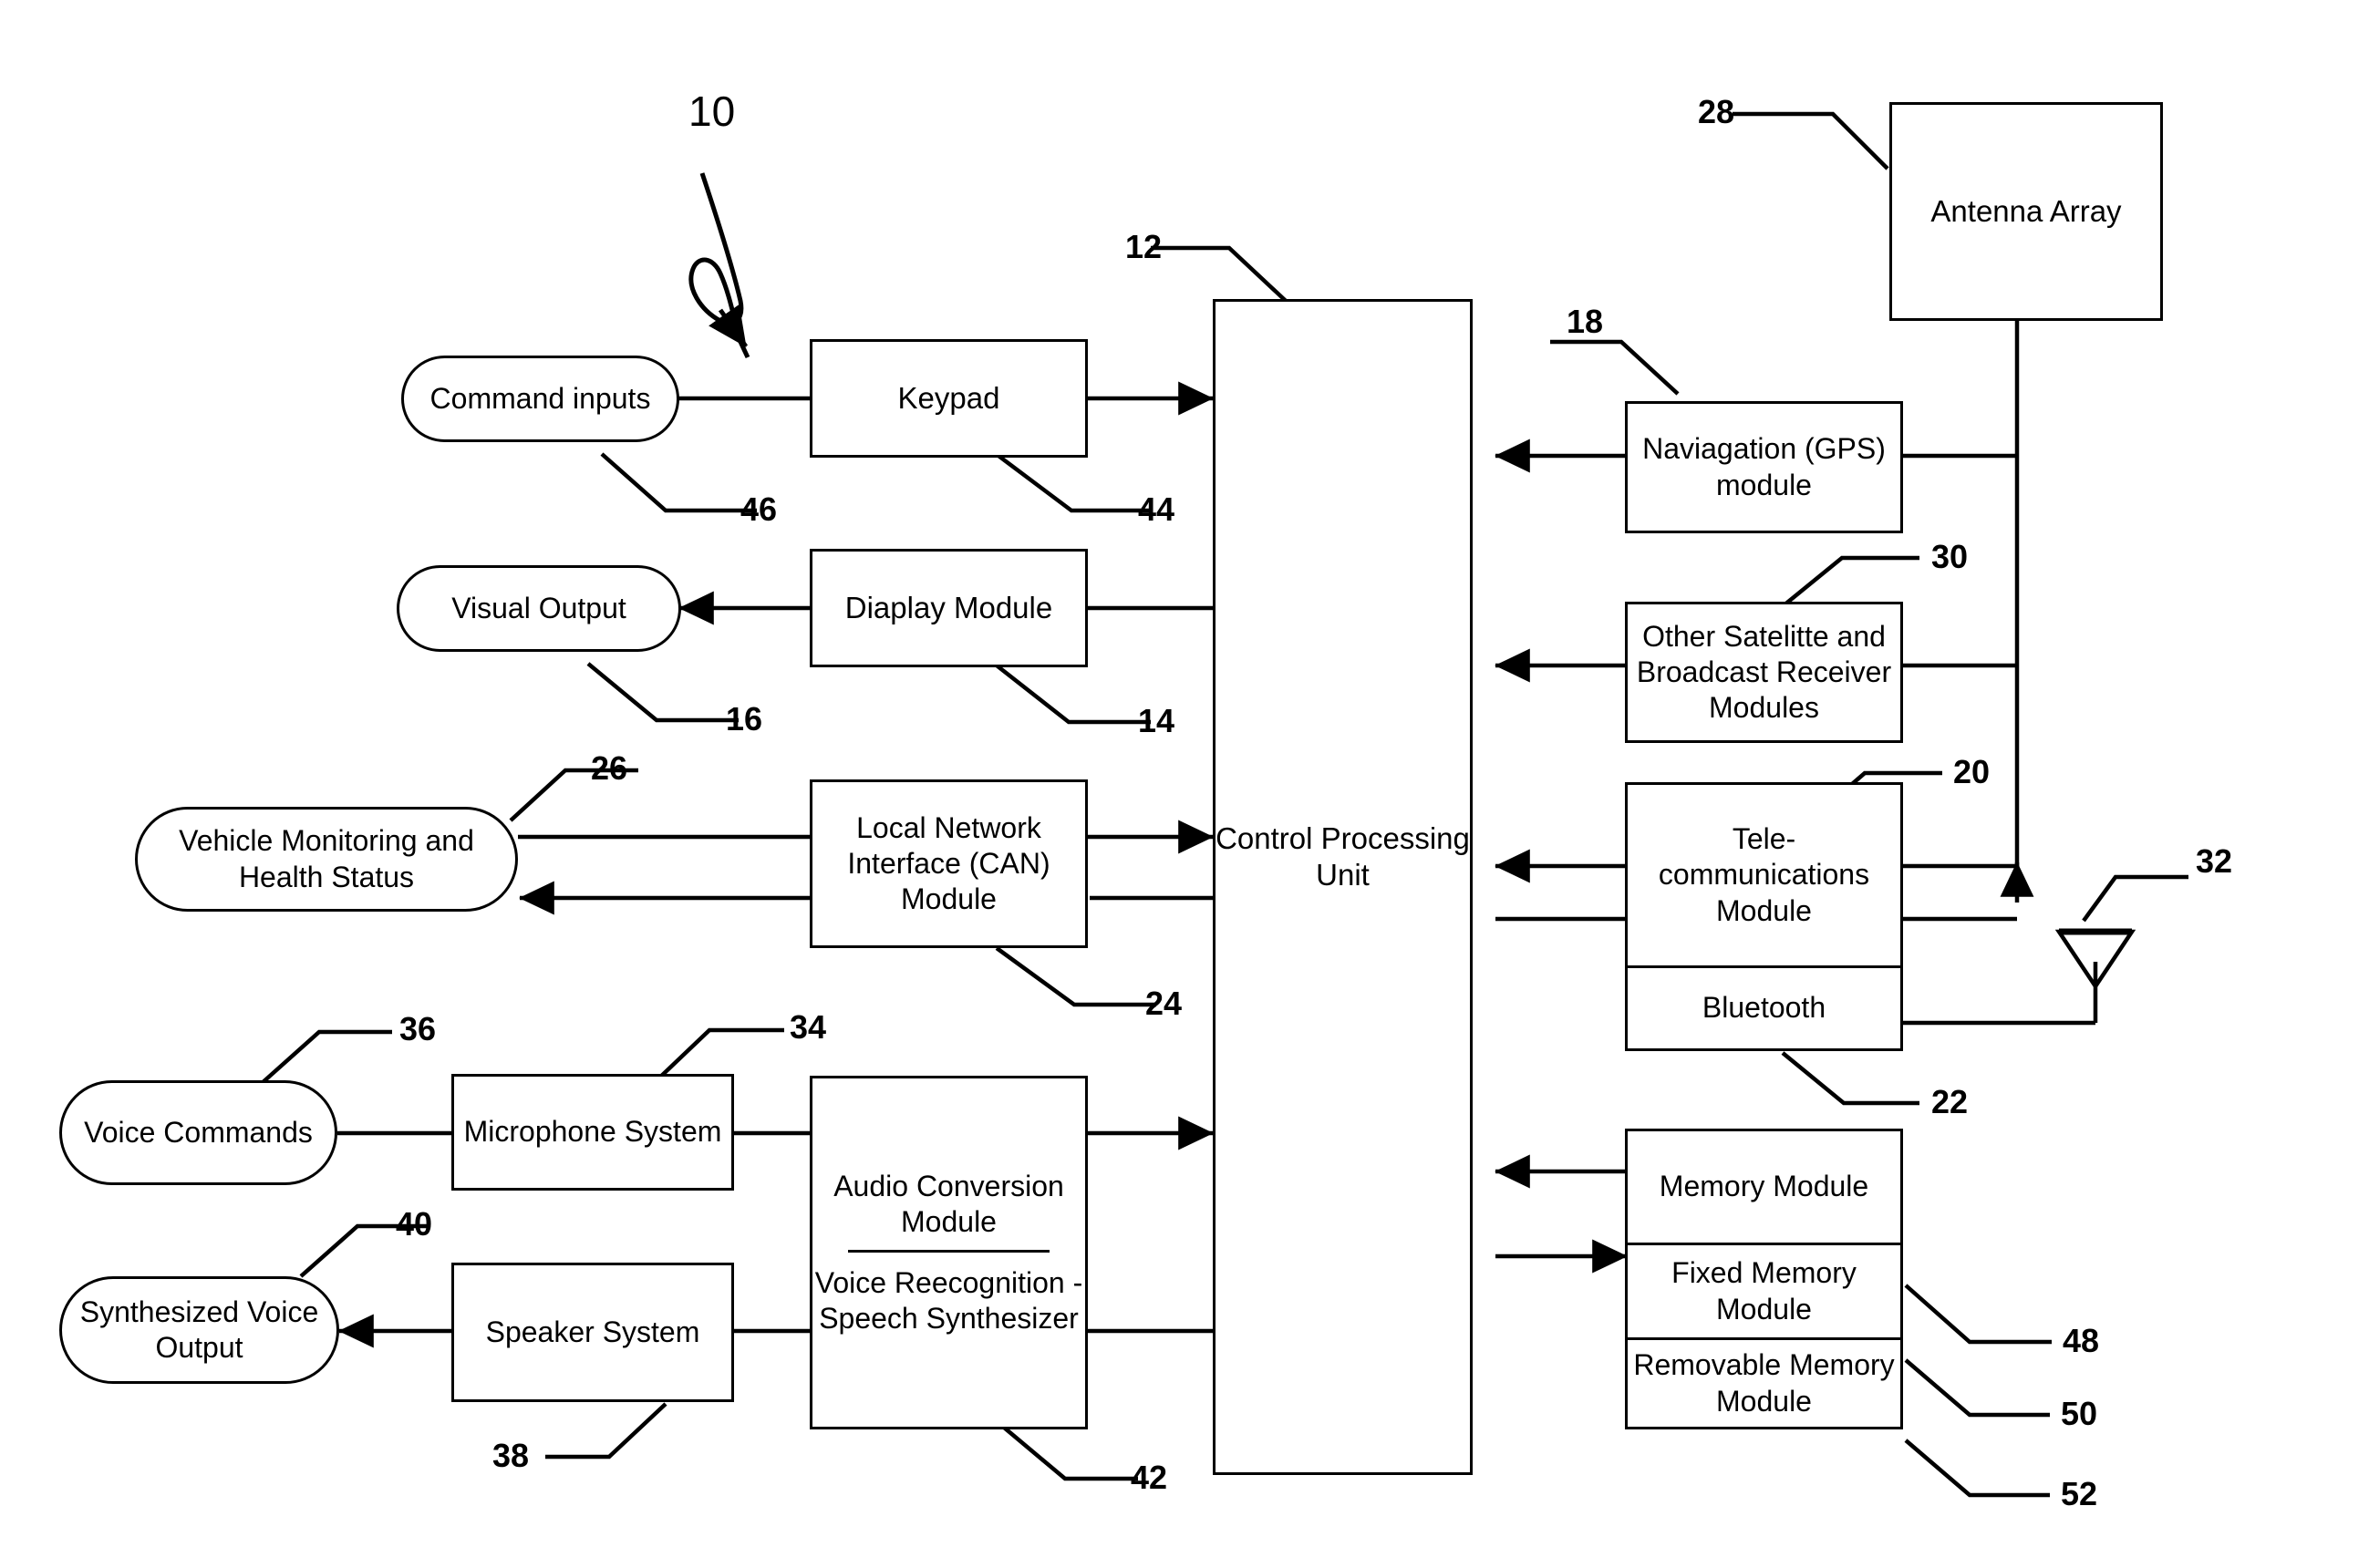  I want to click on refnum-40: 40, so click(414, 1224).